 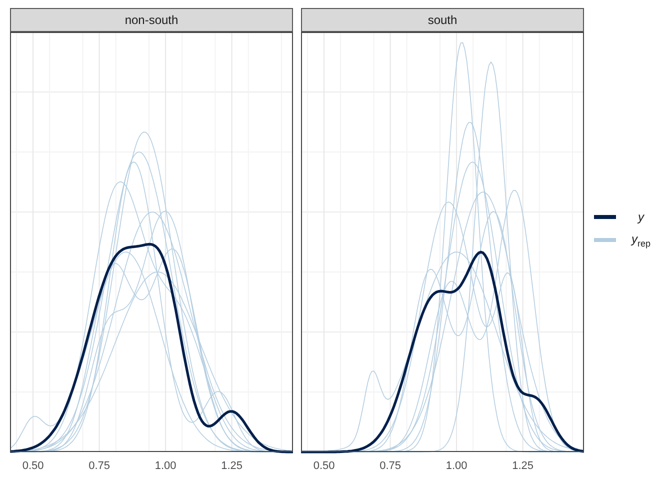 I want to click on facet-title: non-south, so click(x=151, y=20).